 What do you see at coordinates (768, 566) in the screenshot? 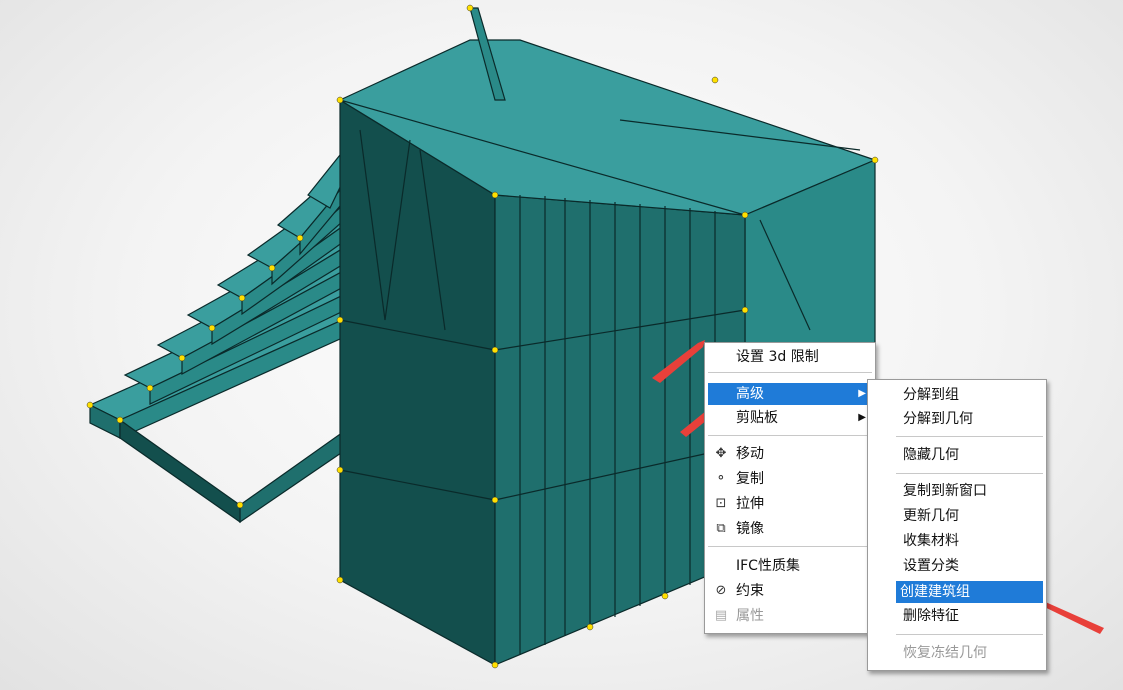
I see `menu-item-label: IFC性质集` at bounding box center [768, 566].